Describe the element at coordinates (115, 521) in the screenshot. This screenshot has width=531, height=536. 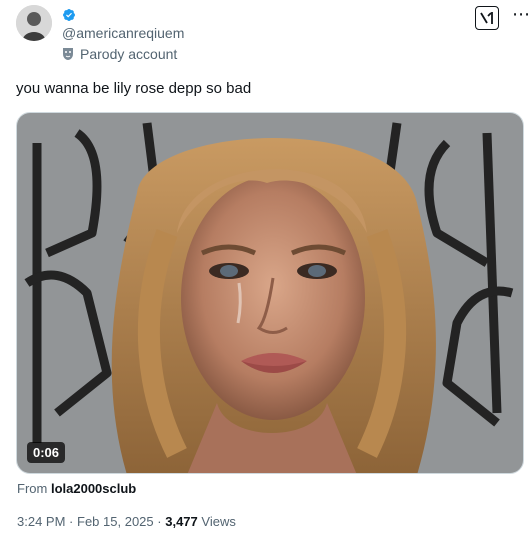
I see `tweet-date: Feb 15, 2025` at that location.